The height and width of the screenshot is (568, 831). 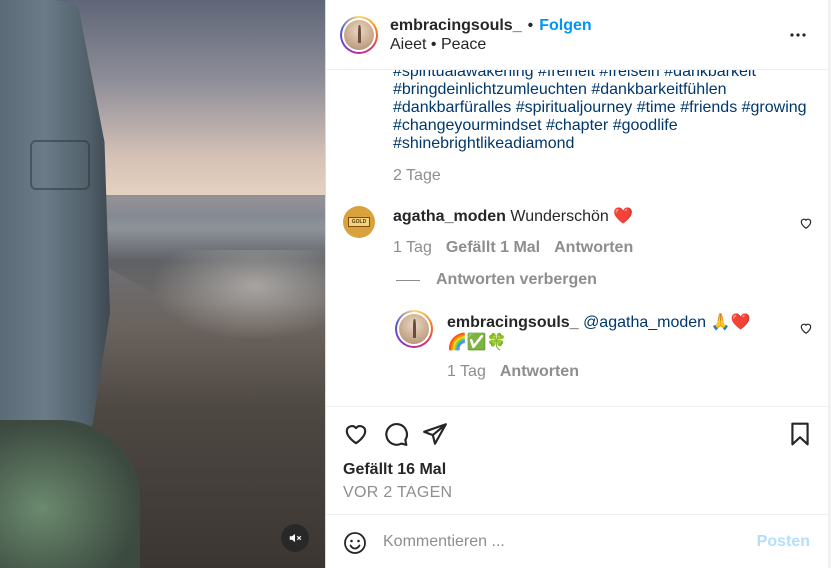 What do you see at coordinates (417, 175) in the screenshot?
I see `caption-time: 2 Tage` at bounding box center [417, 175].